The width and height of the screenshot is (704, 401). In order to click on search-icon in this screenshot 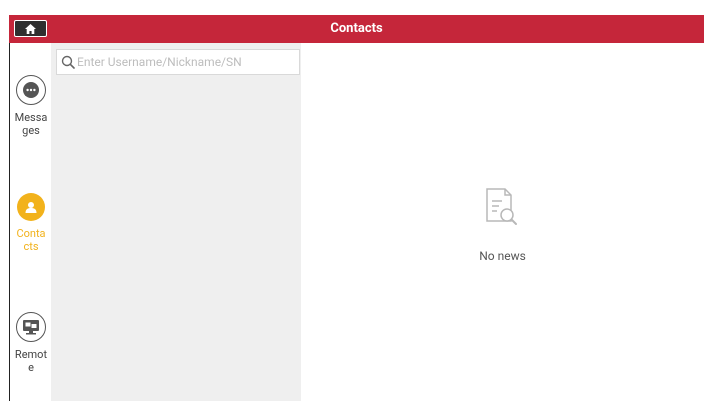, I will do `click(68, 62)`.